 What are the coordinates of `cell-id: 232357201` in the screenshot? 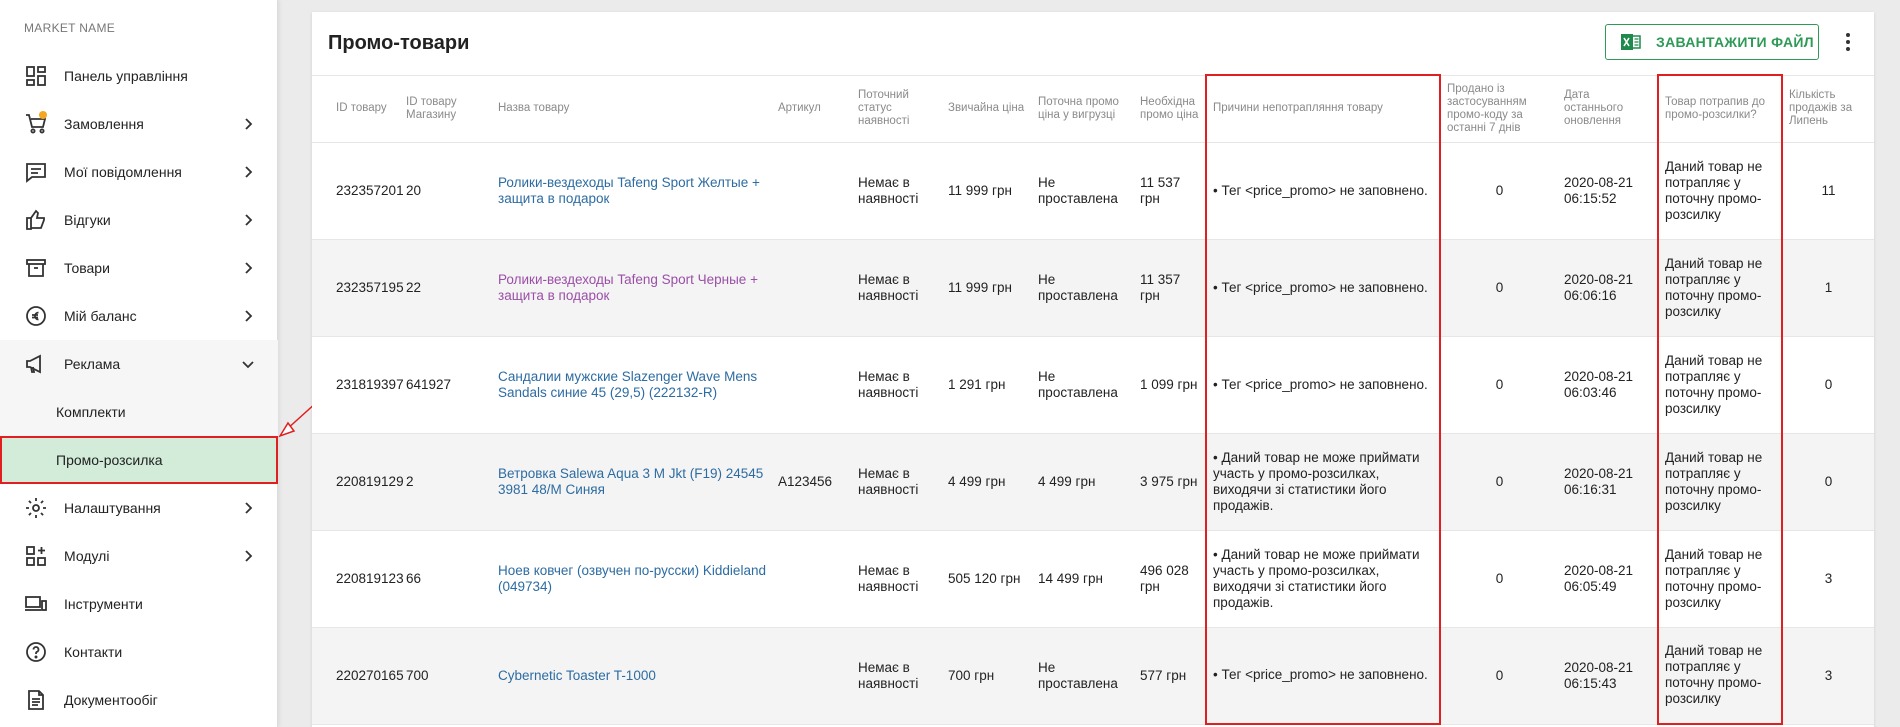 It's located at (358, 191).